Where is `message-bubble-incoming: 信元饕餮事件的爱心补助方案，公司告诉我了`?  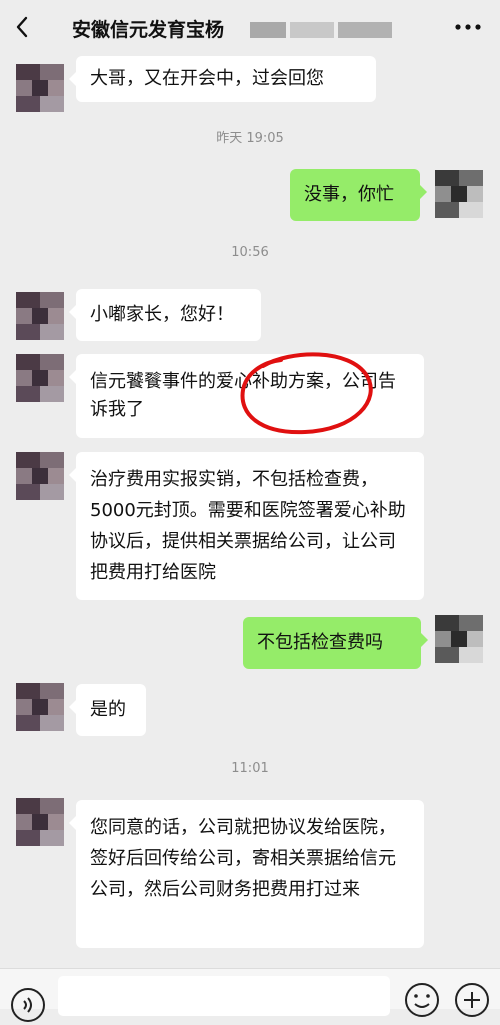 message-bubble-incoming: 信元饕餮事件的爱心补助方案，公司告诉我了 is located at coordinates (246, 396).